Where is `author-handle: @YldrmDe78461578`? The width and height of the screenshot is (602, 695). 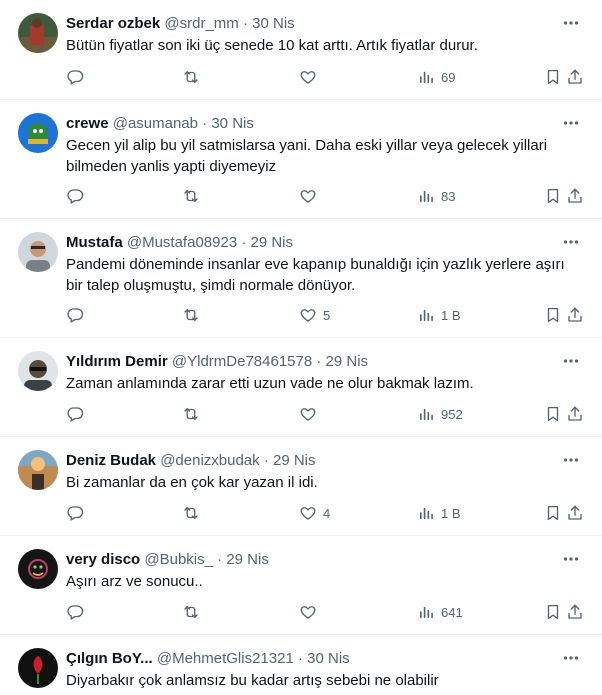 author-handle: @YldrmDe78461578 is located at coordinates (242, 361).